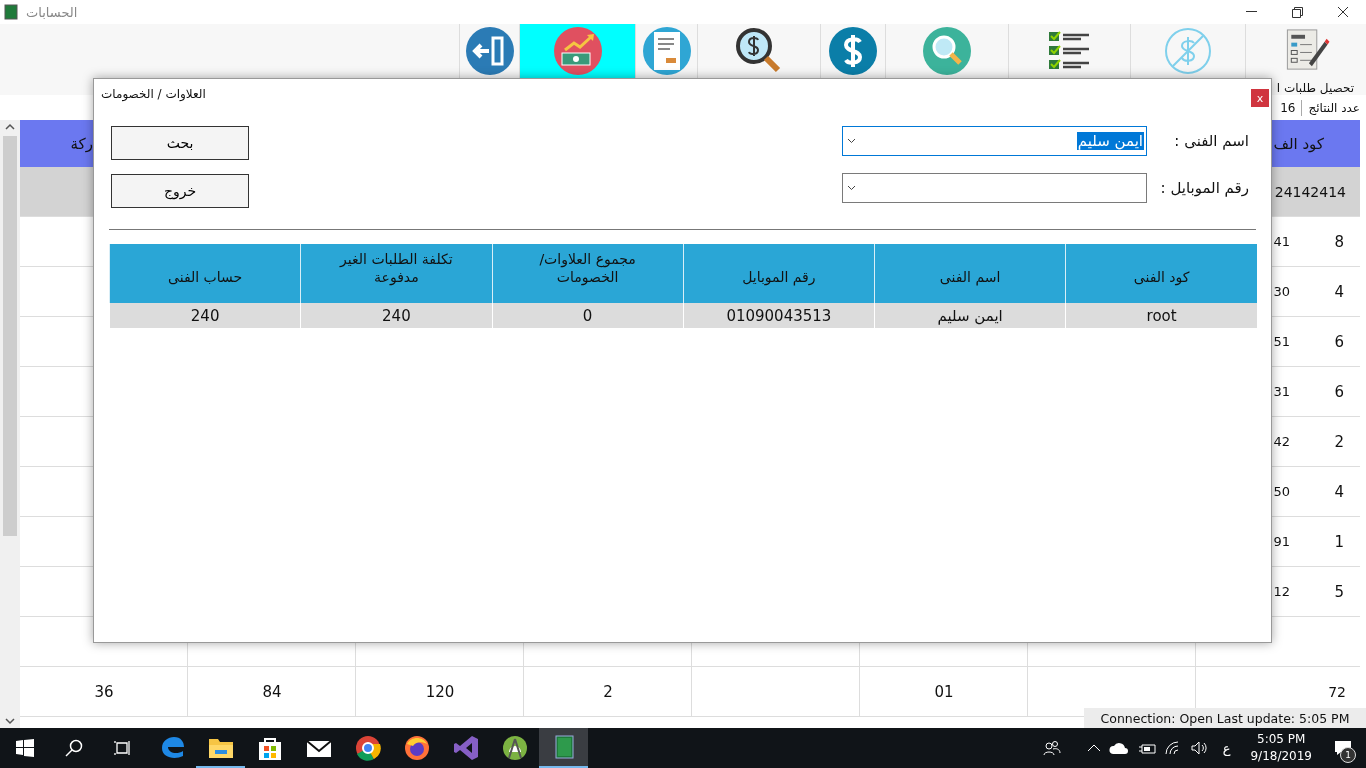 The height and width of the screenshot is (768, 1366). I want to click on table-cell, so click(56, 192).